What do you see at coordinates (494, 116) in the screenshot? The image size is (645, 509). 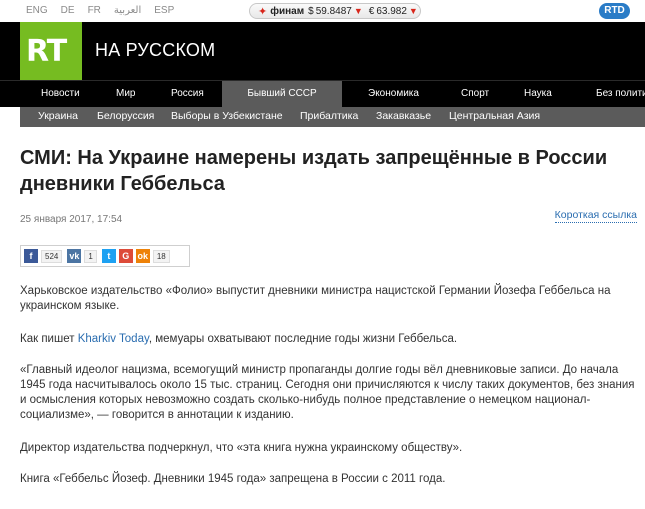 I see `subnav-item-central-asia: Центральная Азия` at bounding box center [494, 116].